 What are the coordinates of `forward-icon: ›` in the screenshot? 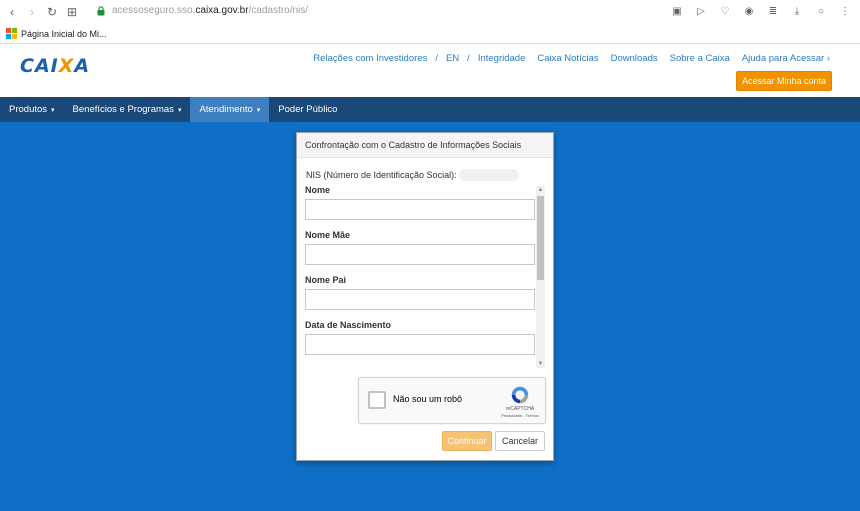 It's located at (32, 12).